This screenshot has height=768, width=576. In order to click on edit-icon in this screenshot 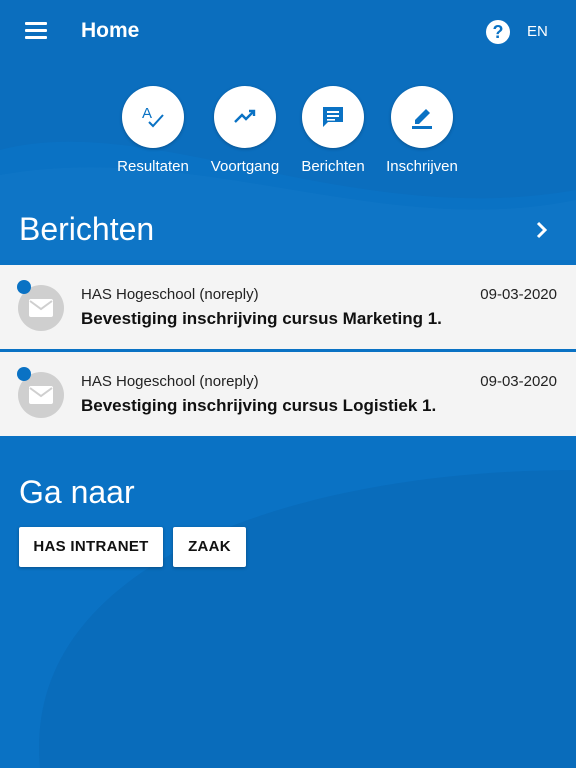, I will do `click(422, 119)`.